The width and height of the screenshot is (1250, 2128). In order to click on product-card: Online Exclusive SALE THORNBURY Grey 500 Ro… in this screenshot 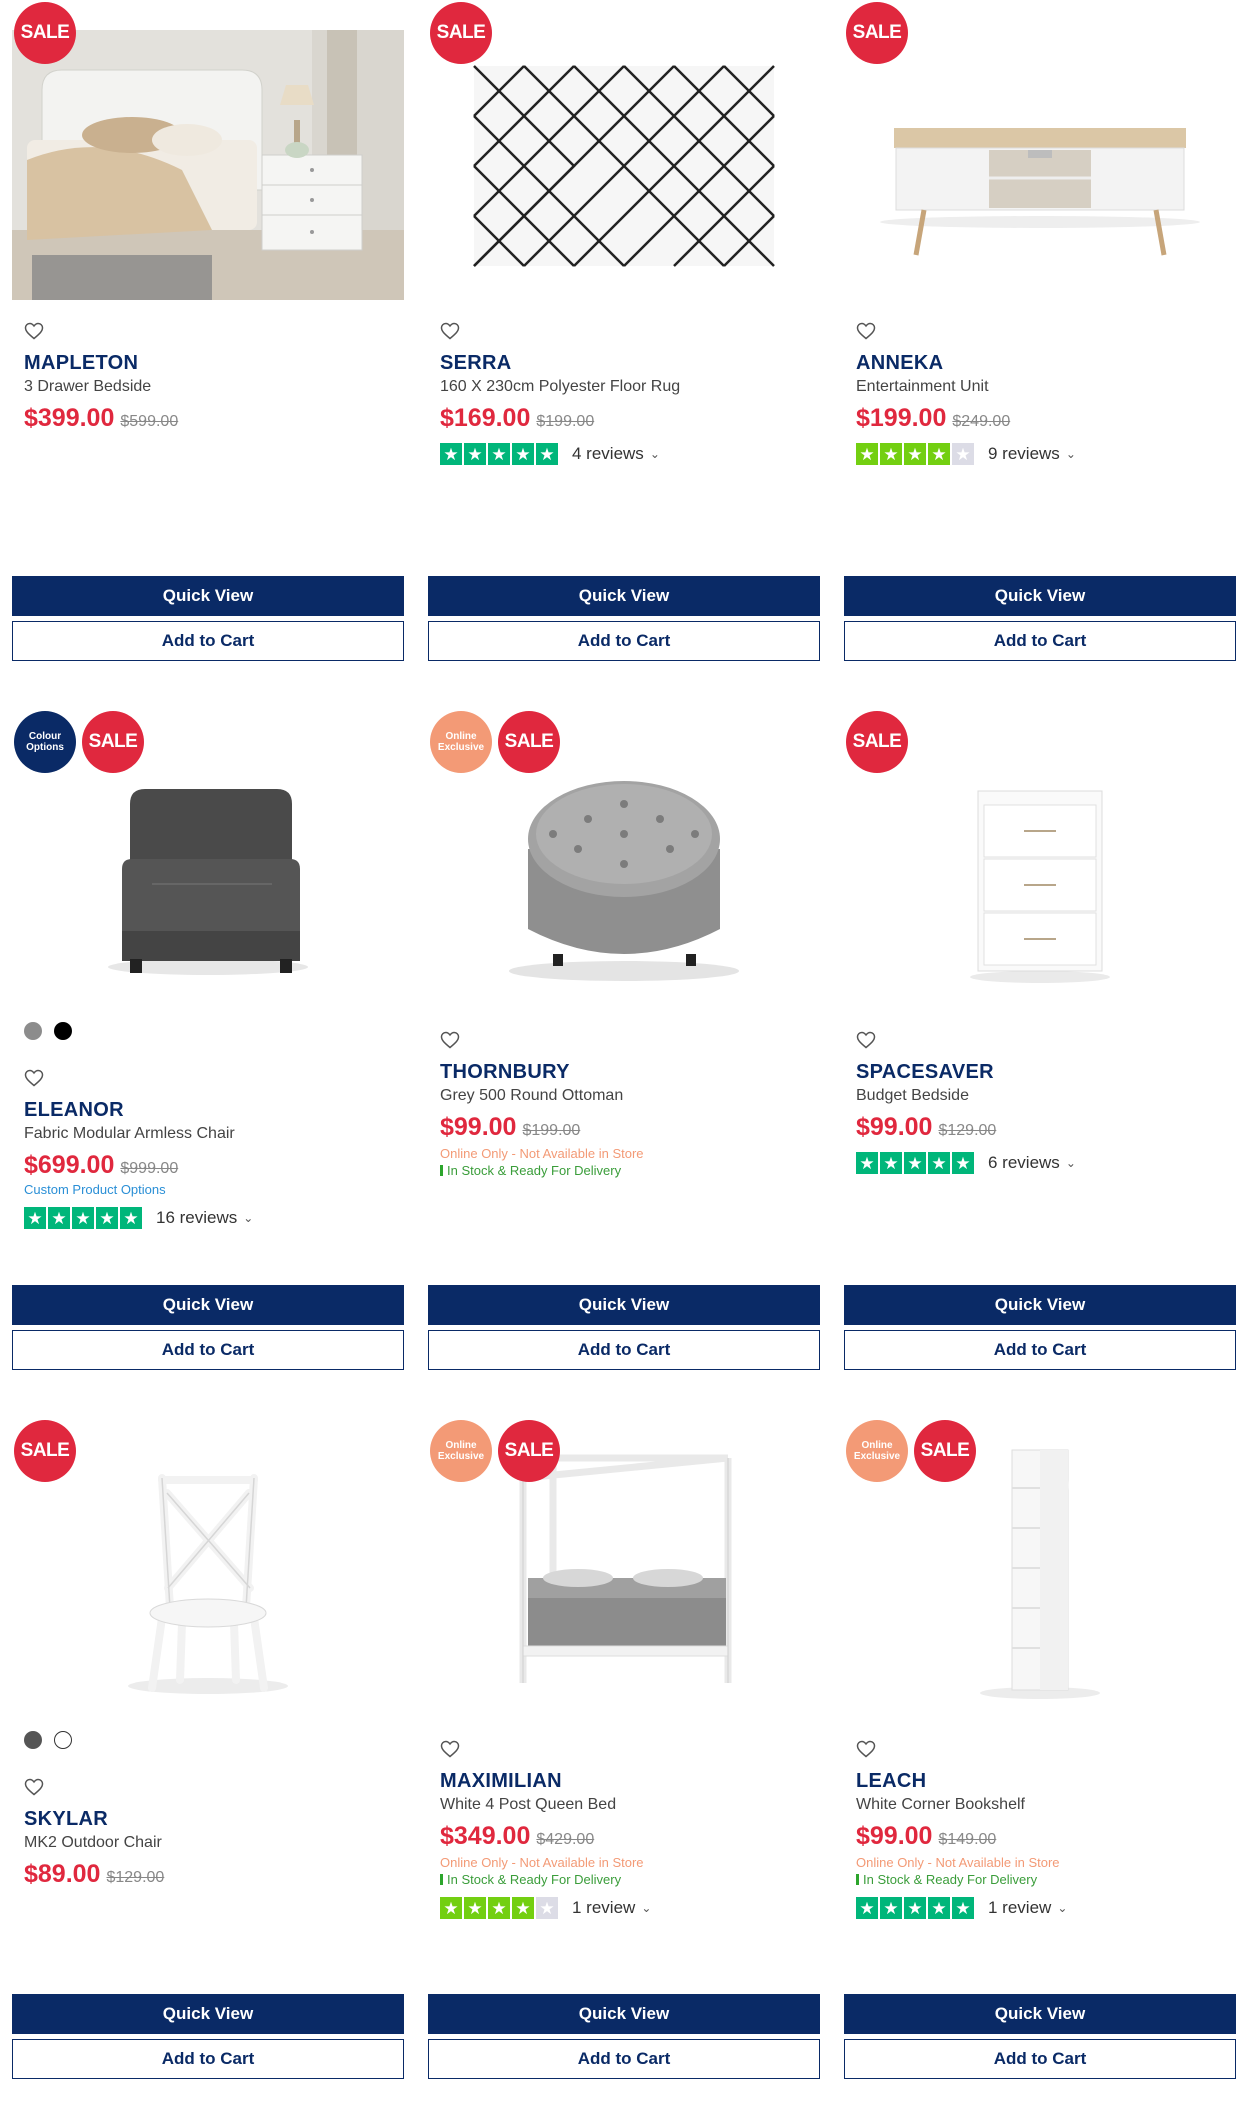, I will do `click(624, 1059)`.